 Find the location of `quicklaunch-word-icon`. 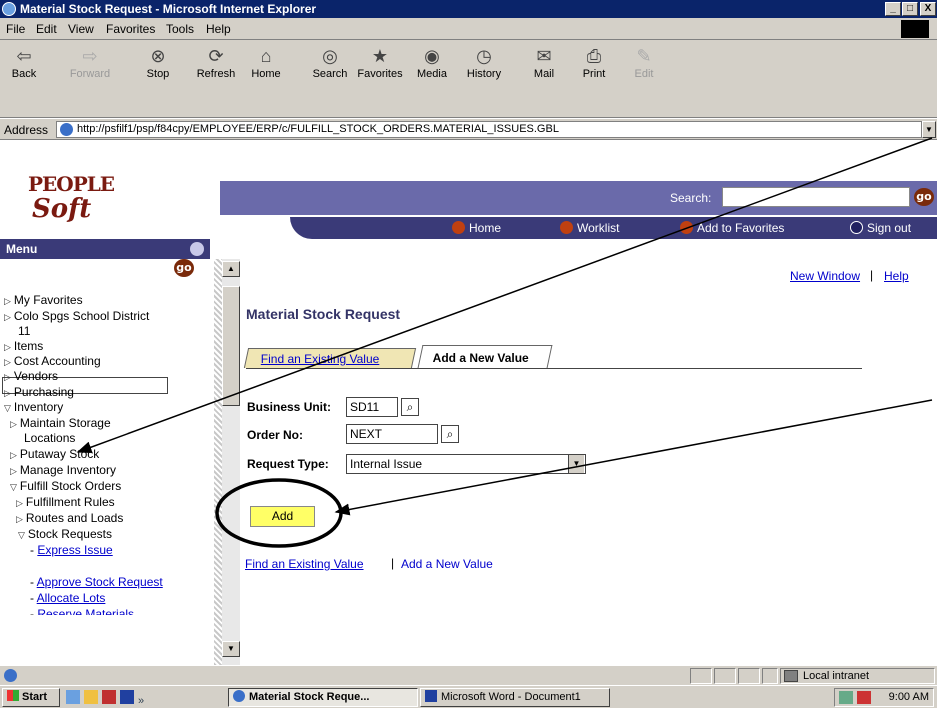

quicklaunch-word-icon is located at coordinates (127, 697).